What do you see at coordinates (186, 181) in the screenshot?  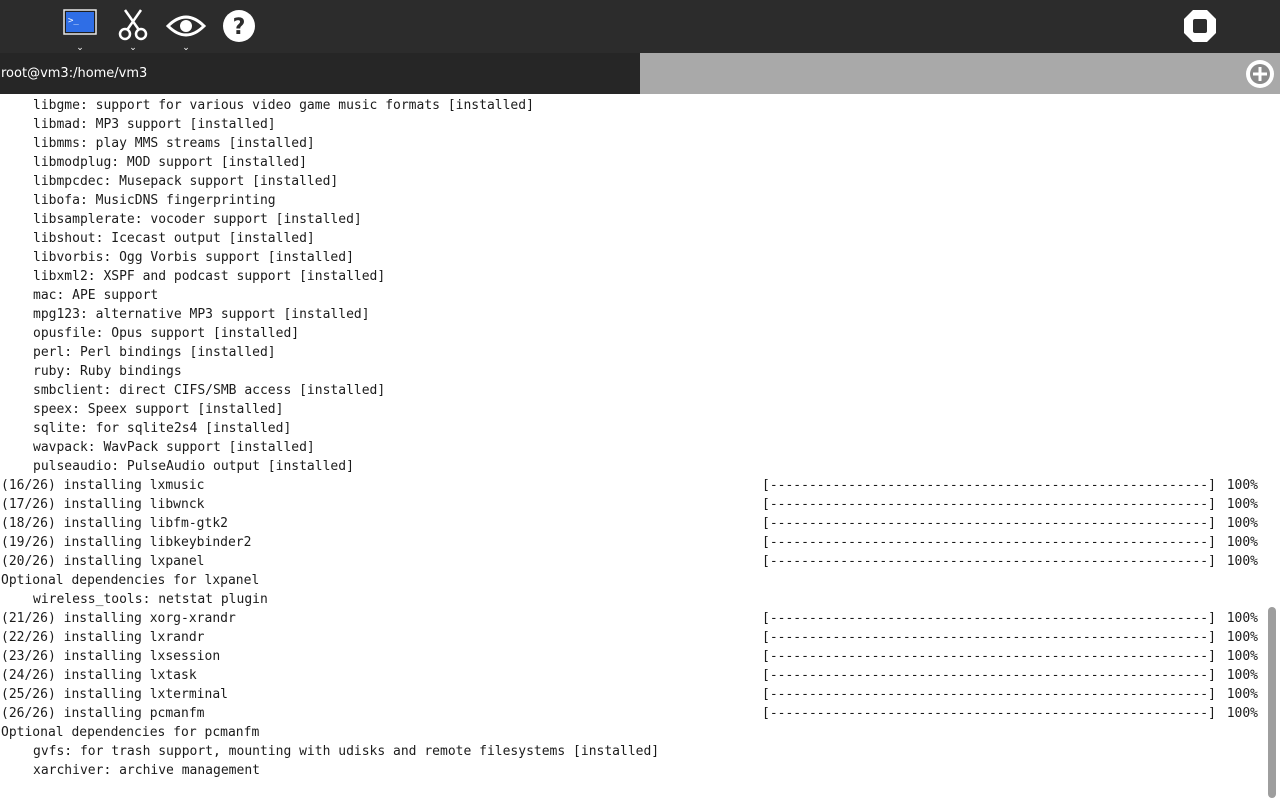 I see `terminal-line-text: libmpcdec: Musepack support [installed]` at bounding box center [186, 181].